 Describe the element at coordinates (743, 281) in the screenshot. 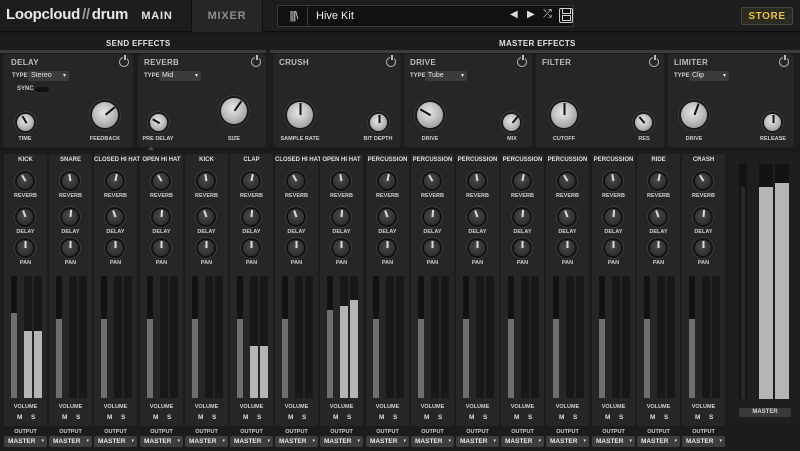

I see `master-fader-track` at that location.